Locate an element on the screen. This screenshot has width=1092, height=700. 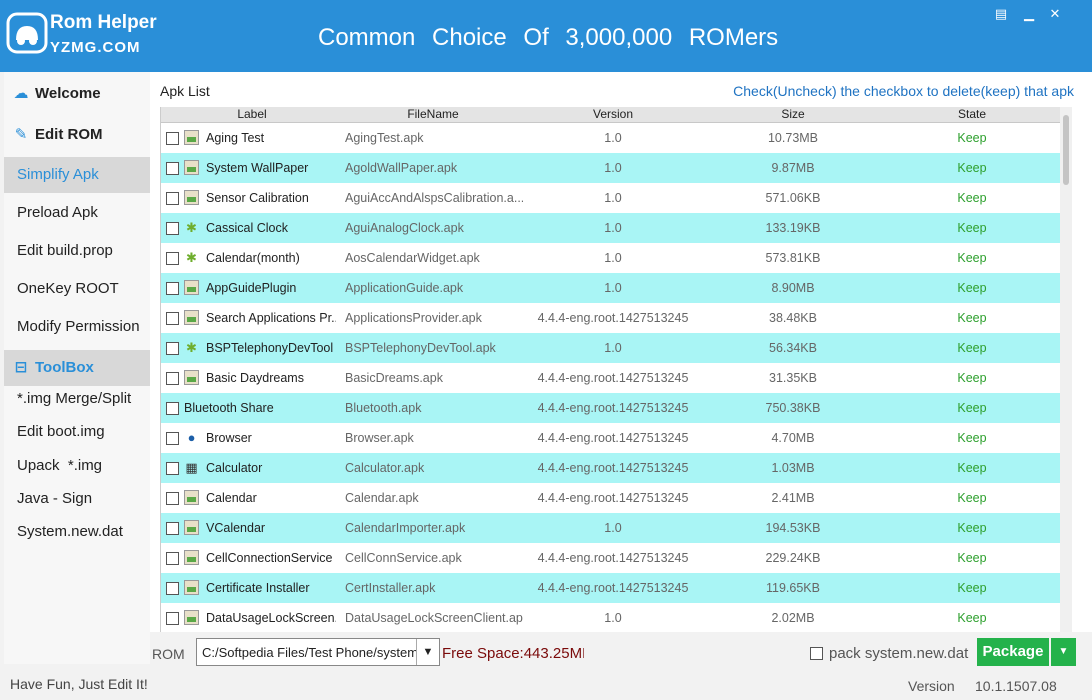
column-header-state: State is located at coordinates (972, 114).